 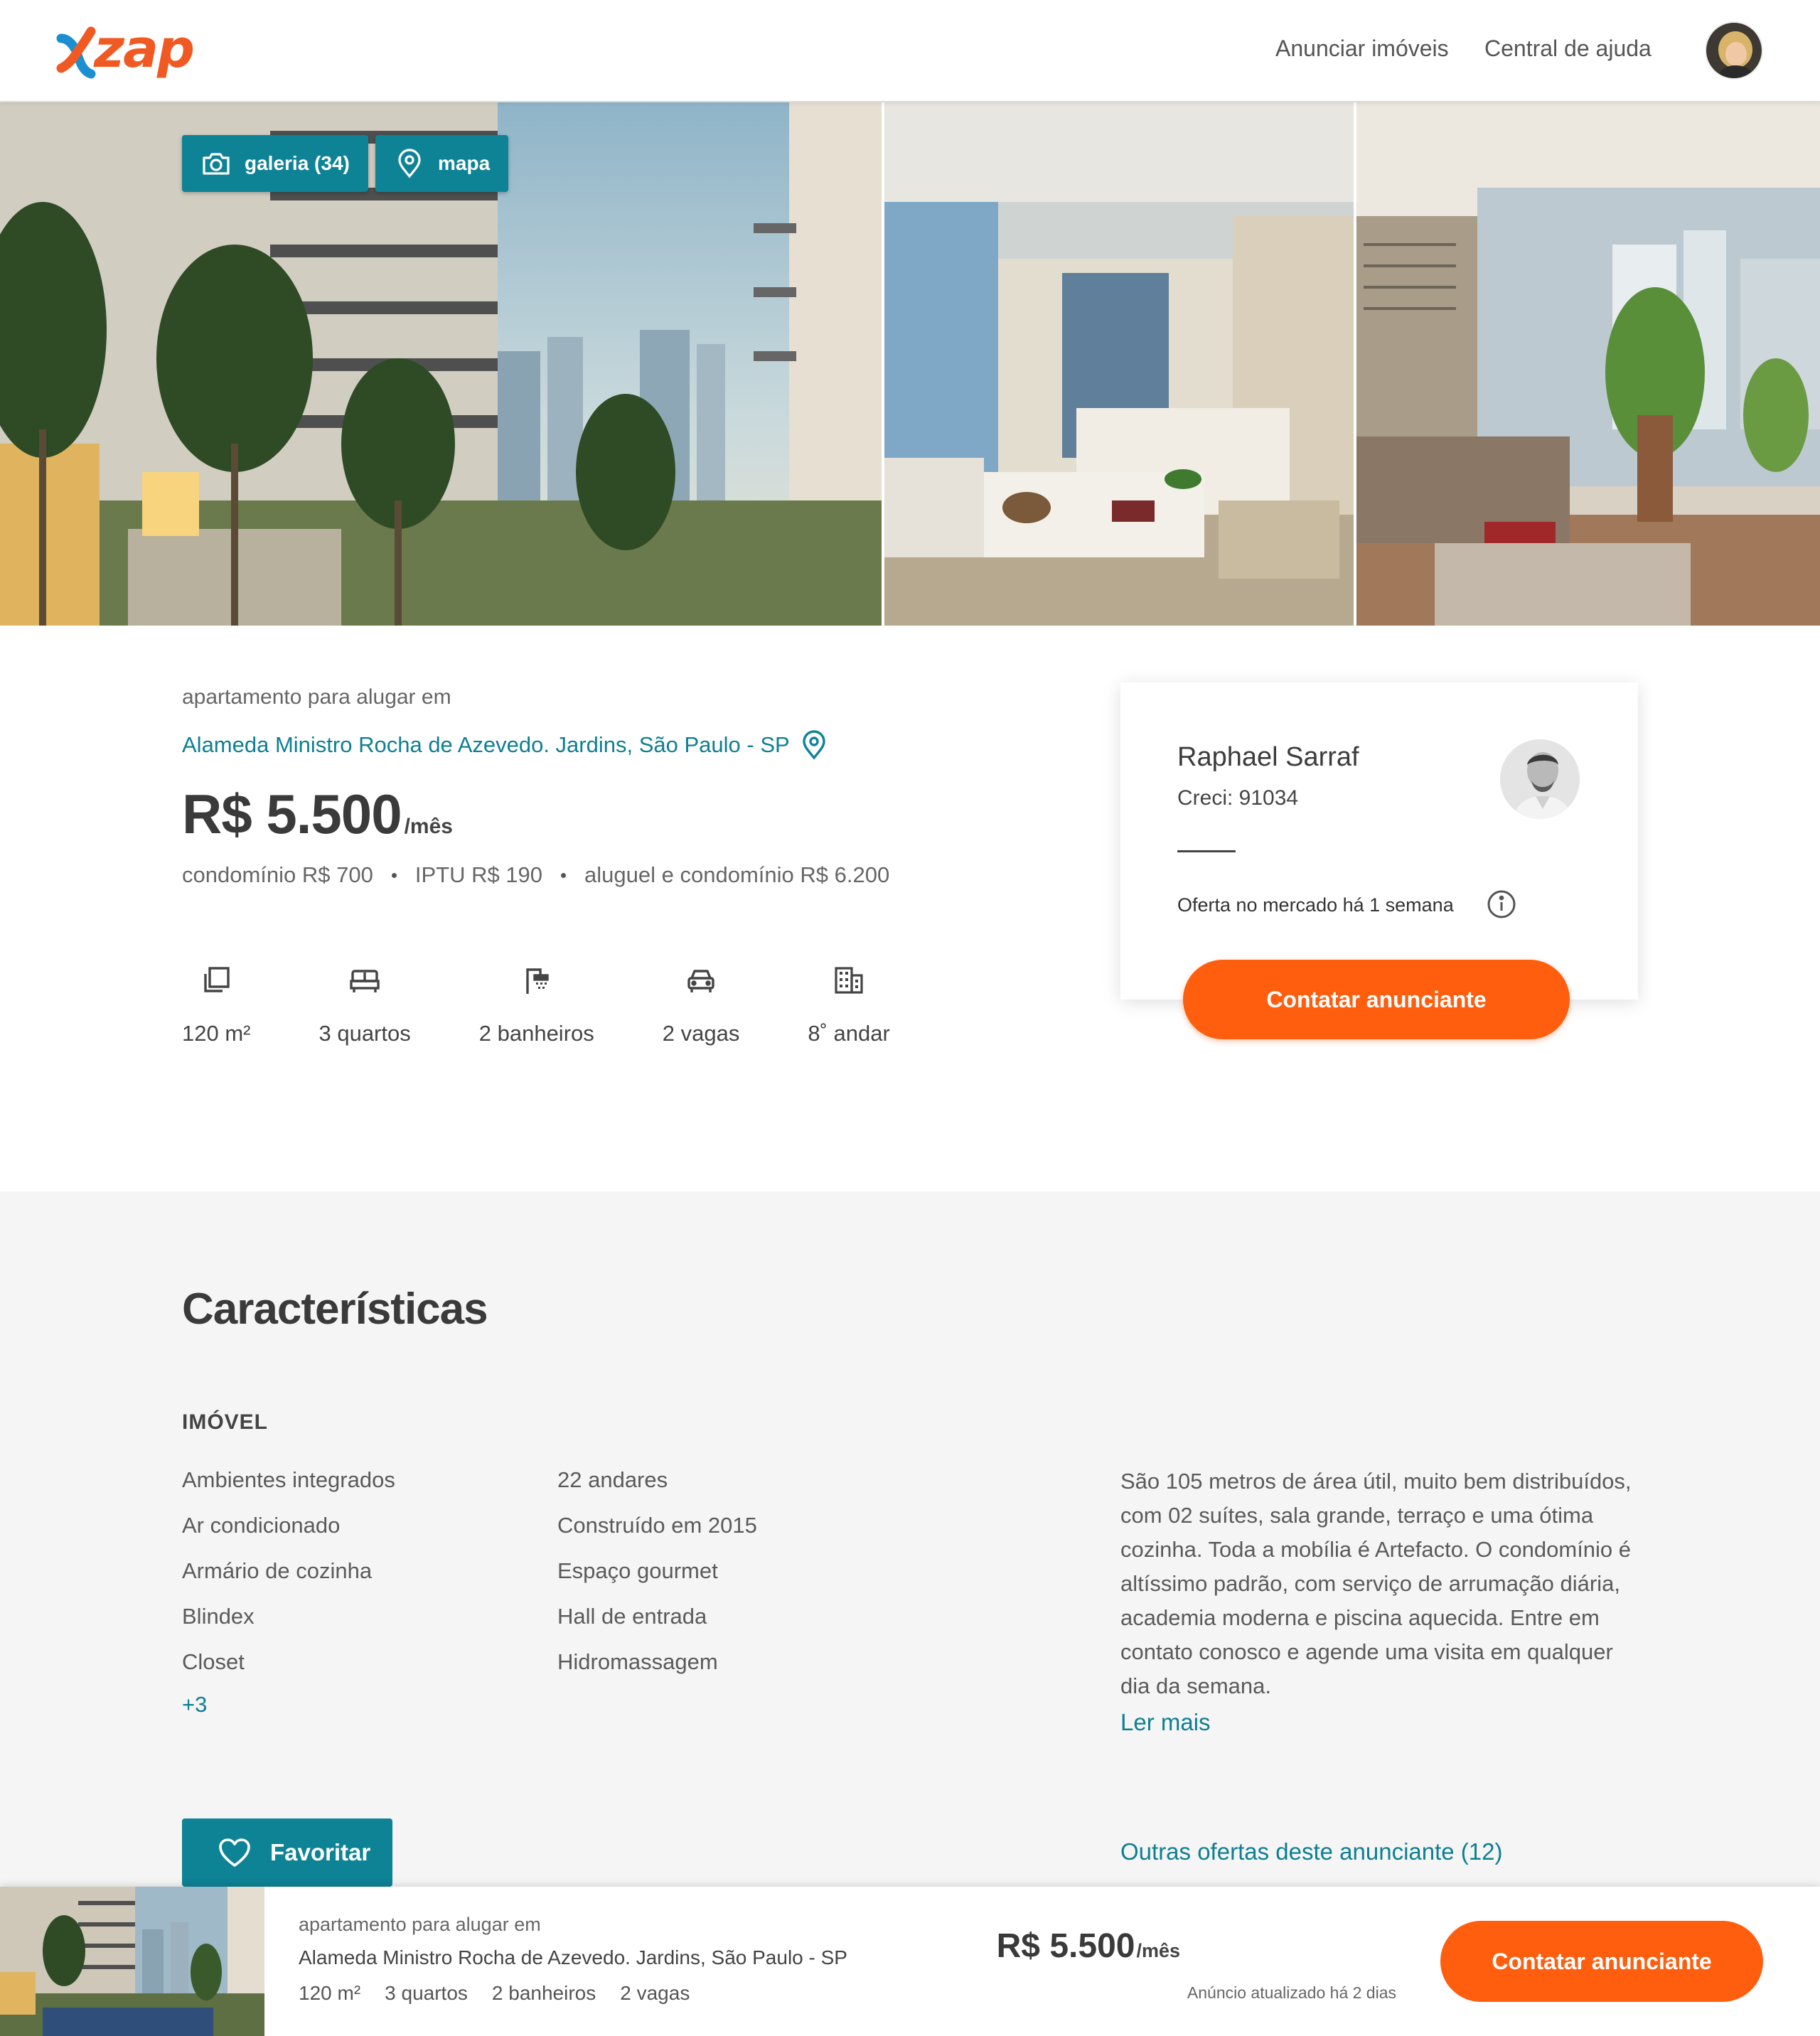 I want to click on feature-item: Armário de cozinha, so click(x=277, y=1570).